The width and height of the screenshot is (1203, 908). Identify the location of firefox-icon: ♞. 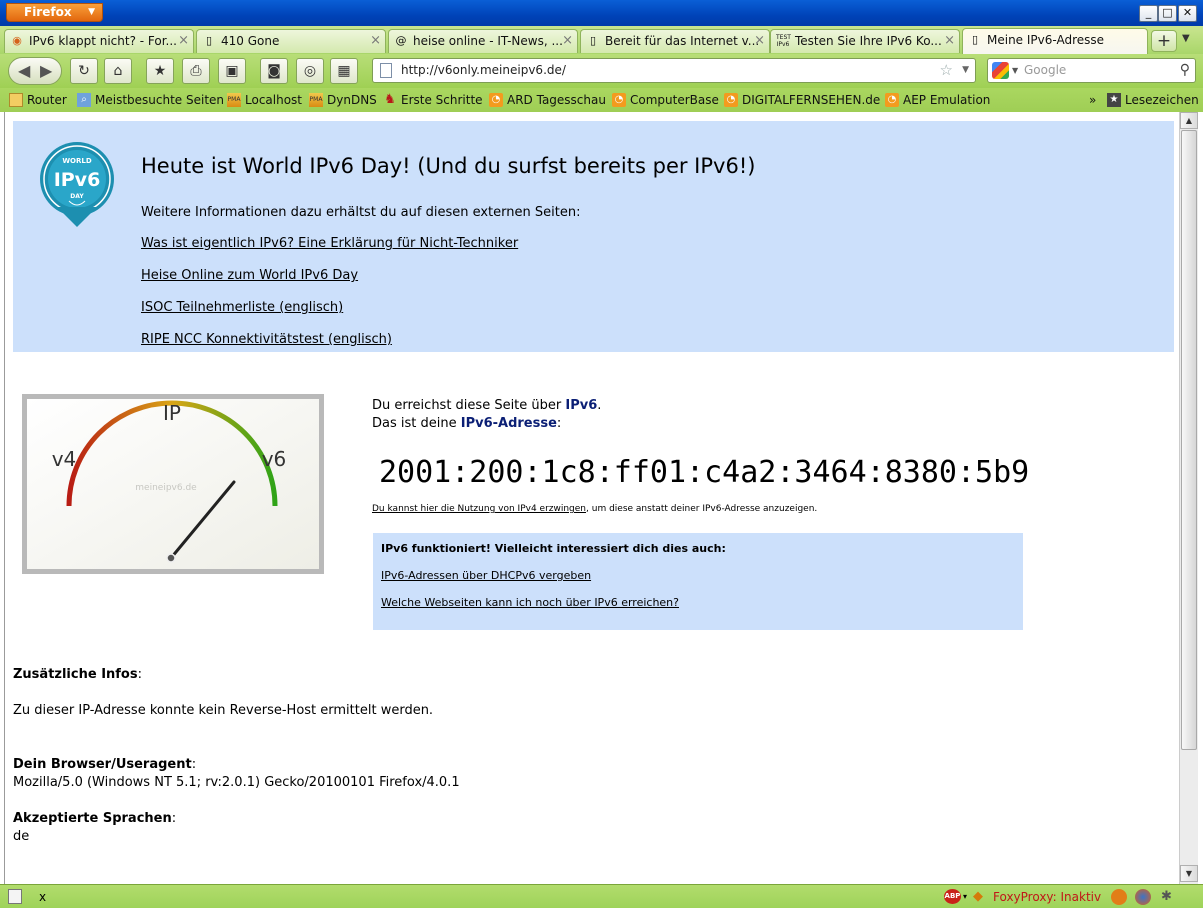
(390, 99).